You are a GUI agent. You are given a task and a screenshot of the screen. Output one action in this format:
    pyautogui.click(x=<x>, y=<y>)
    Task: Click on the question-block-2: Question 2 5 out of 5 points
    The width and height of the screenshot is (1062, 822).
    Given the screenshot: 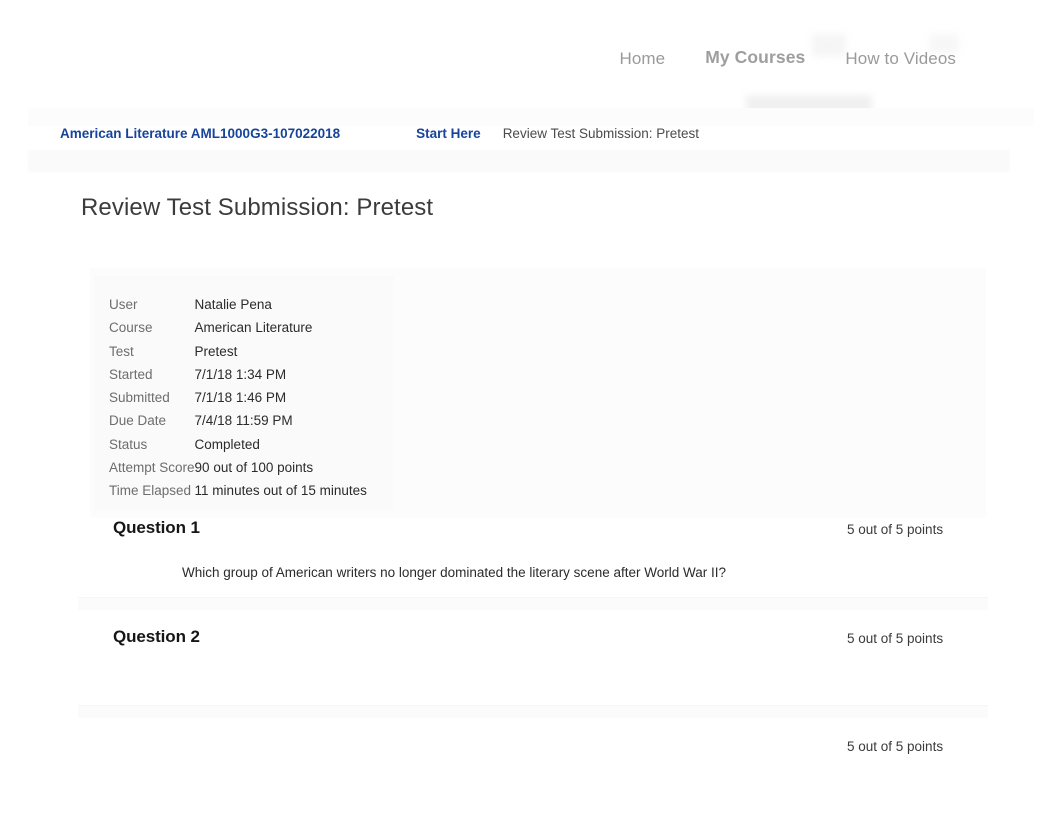 What is the action you would take?
    pyautogui.click(x=531, y=642)
    